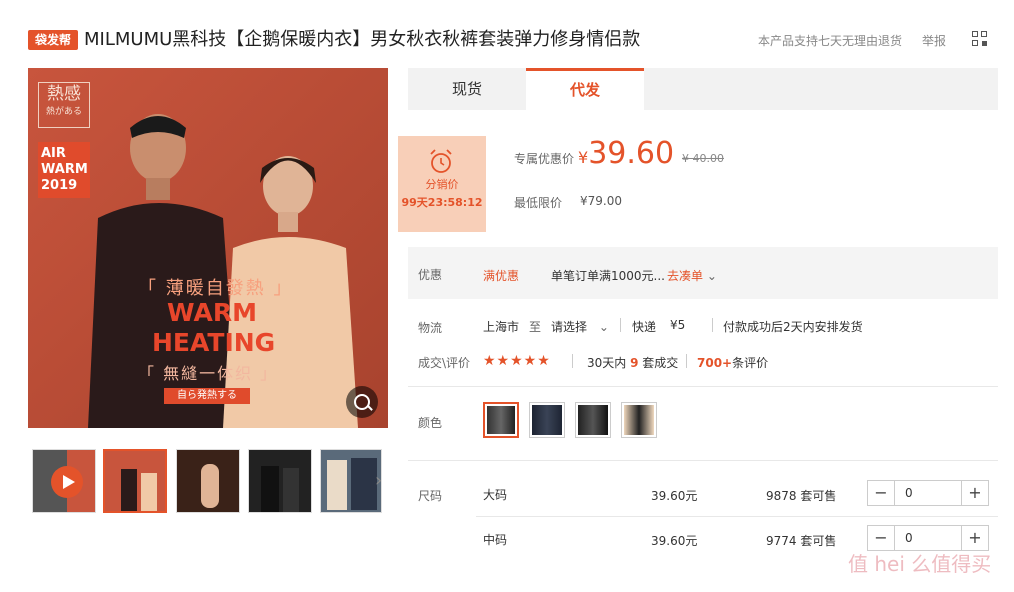 Image resolution: width=1014 pixels, height=592 pixels. Describe the element at coordinates (214, 327) in the screenshot. I see `promo-headline: WARM HEATING` at that location.